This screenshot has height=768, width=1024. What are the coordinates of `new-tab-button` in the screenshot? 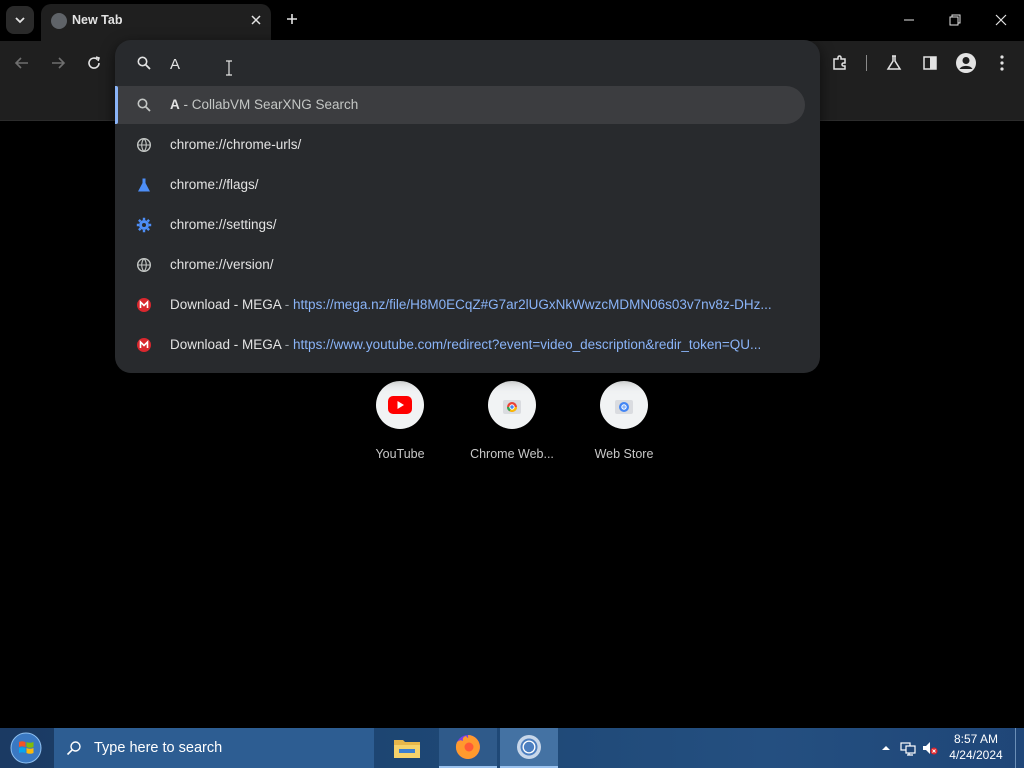 It's located at (292, 19).